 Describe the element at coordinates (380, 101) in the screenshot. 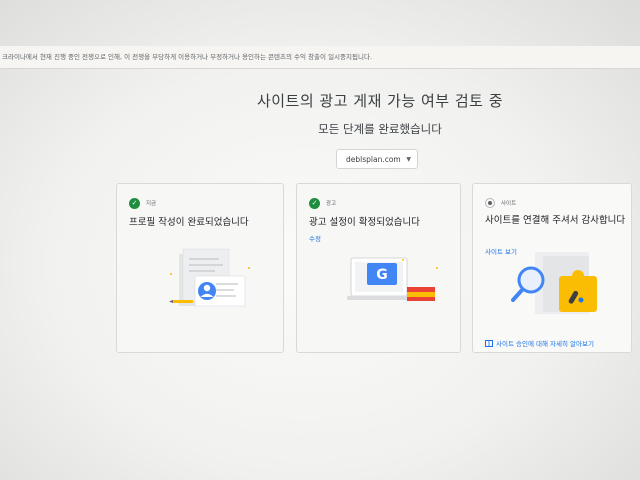

I see `page-title: 사이트의 광고 게재 가능 여부 검토 중` at that location.